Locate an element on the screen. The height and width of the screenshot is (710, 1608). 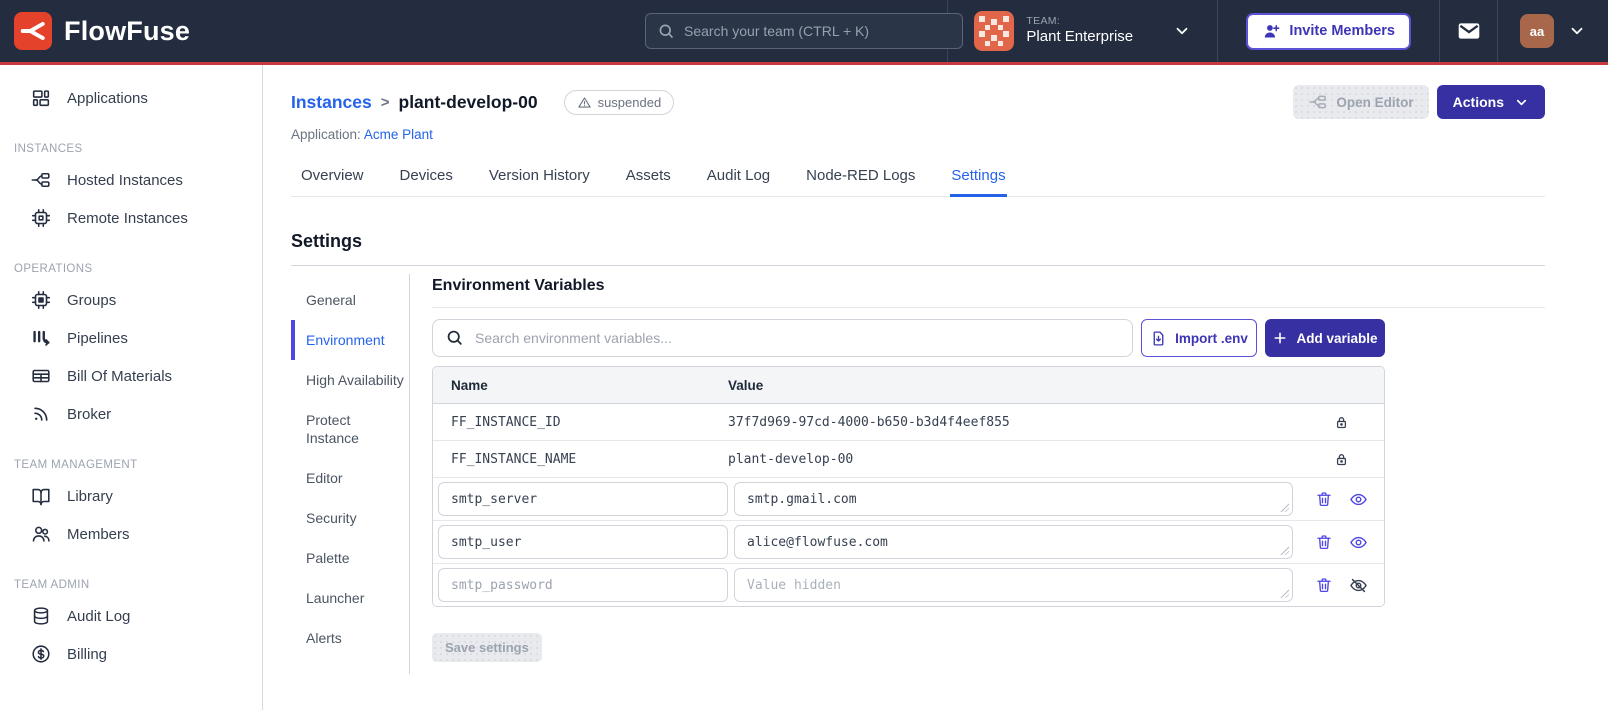
sidebar-item-applications: Applications is located at coordinates (131, 98).